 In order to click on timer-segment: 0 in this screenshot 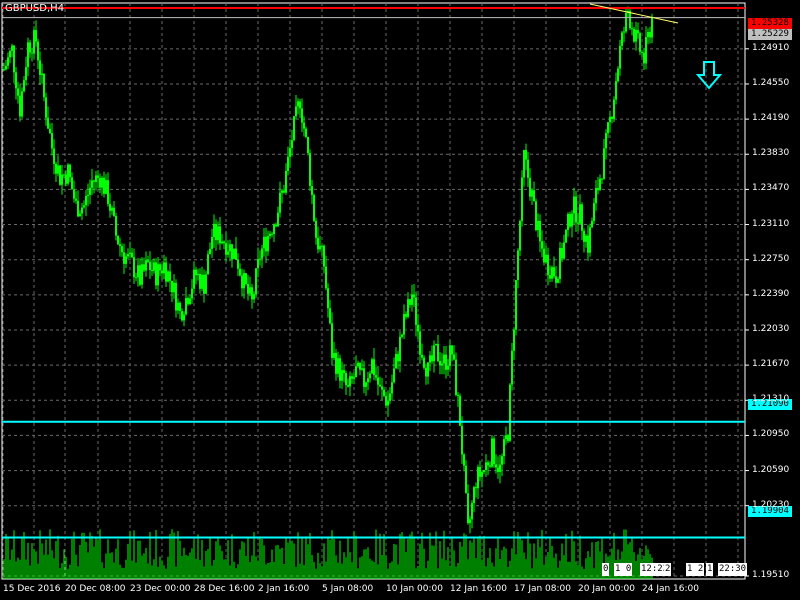, I will do `click(606, 569)`.